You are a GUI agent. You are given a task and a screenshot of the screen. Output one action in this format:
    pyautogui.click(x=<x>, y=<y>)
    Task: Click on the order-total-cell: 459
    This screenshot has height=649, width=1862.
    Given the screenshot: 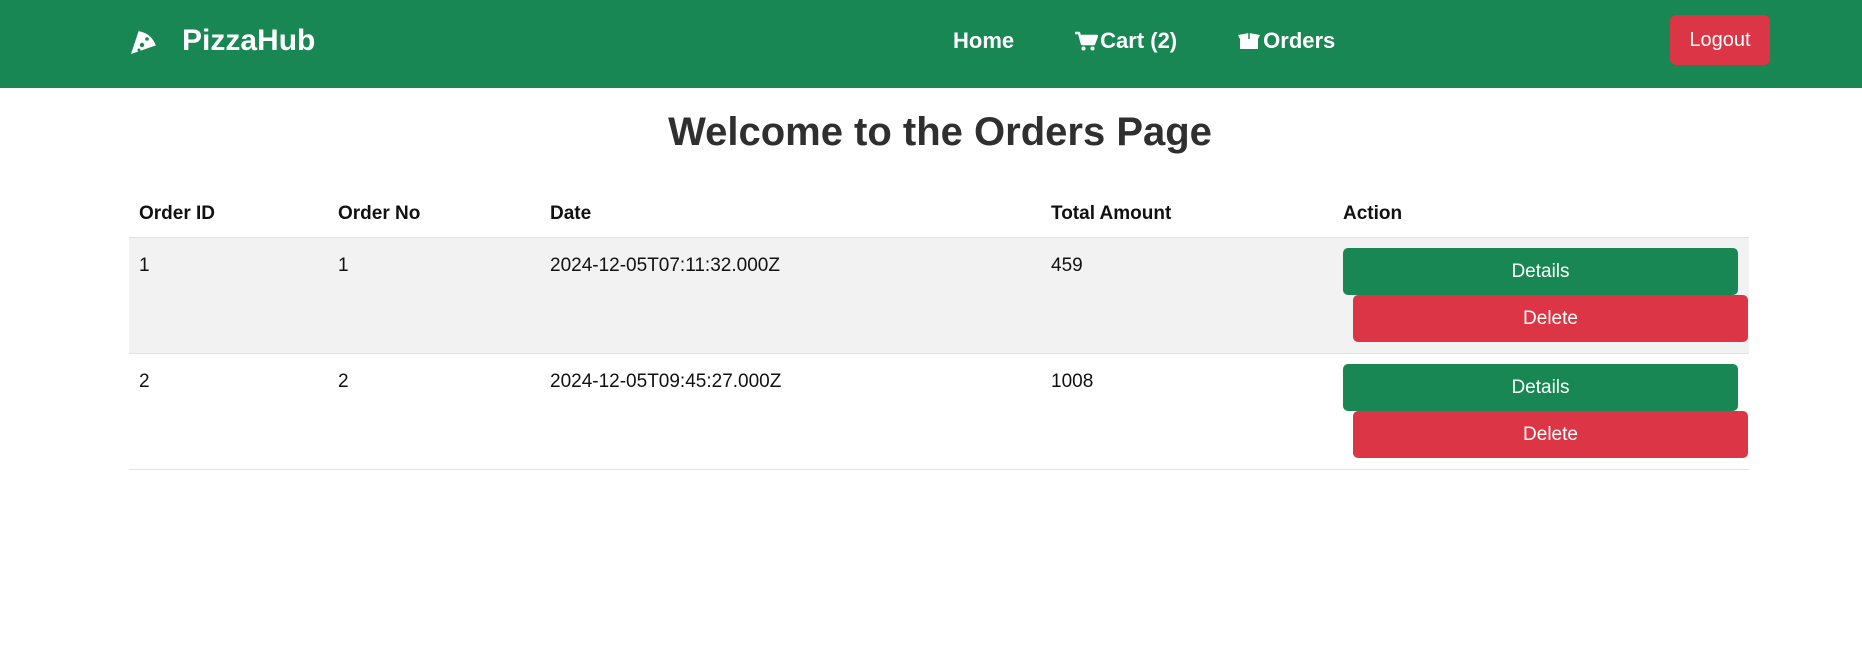 What is the action you would take?
    pyautogui.click(x=1187, y=295)
    